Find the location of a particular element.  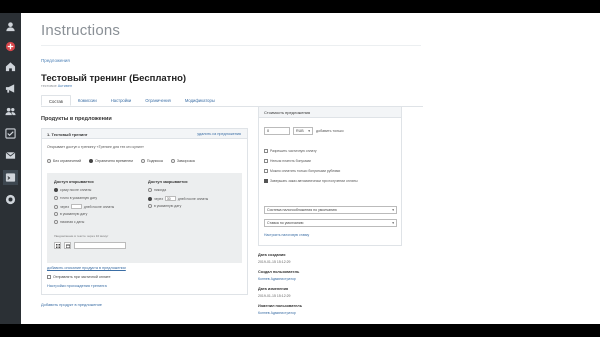

option-label: Нельзя платить бонусами is located at coordinates (290, 161).